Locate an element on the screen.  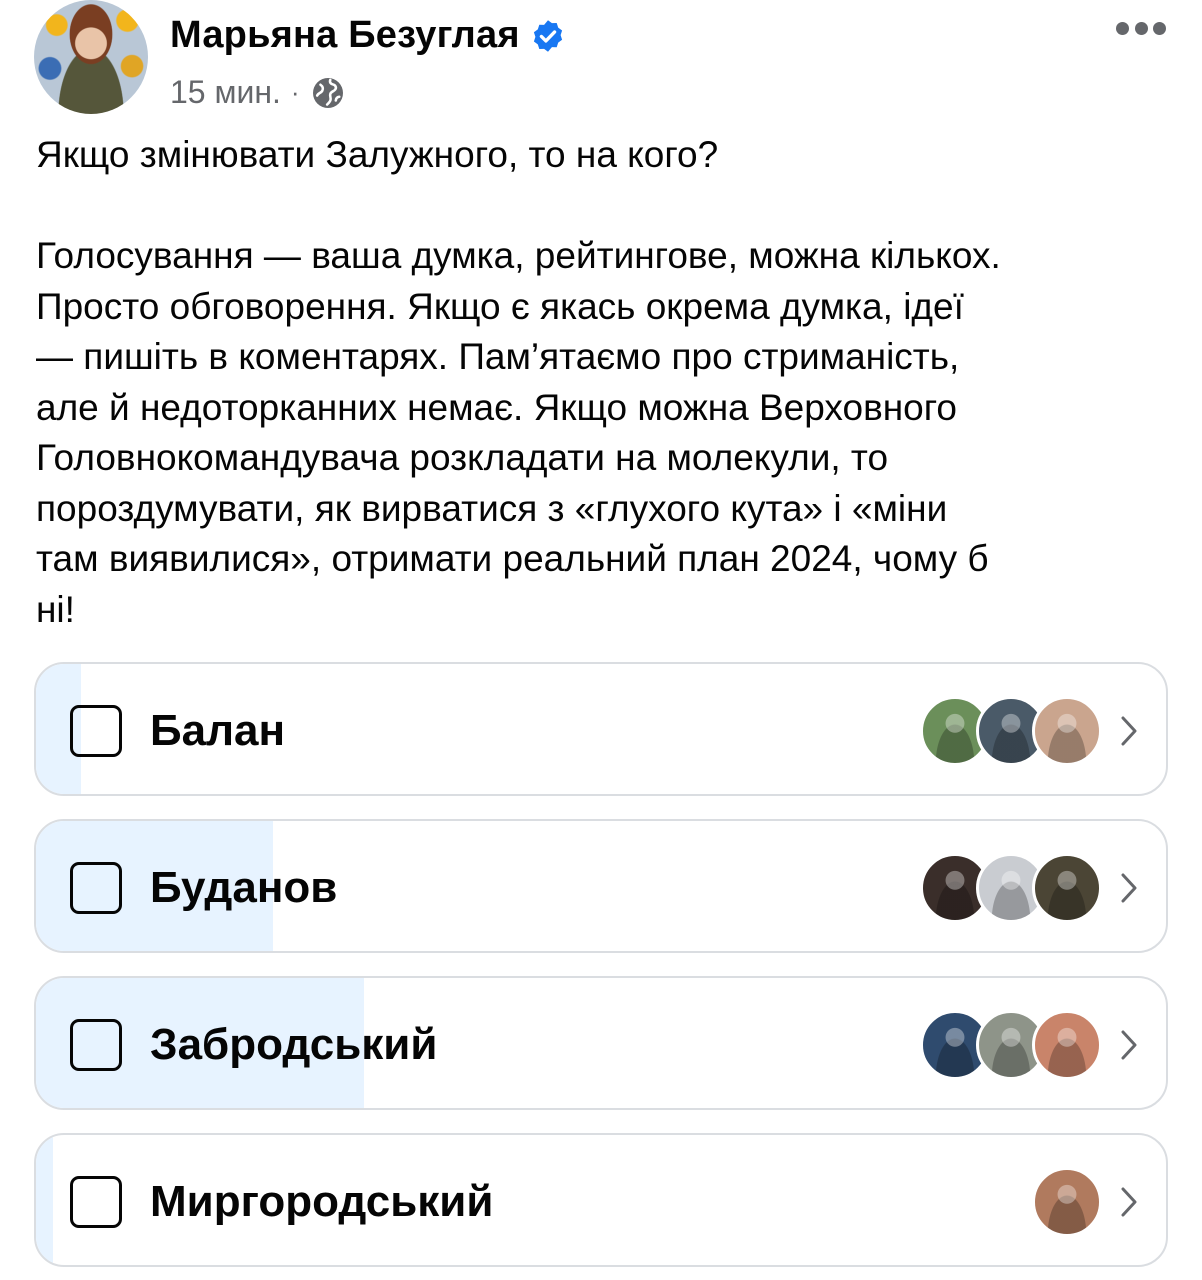
poll-option-label: Буданов is located at coordinates (244, 887).